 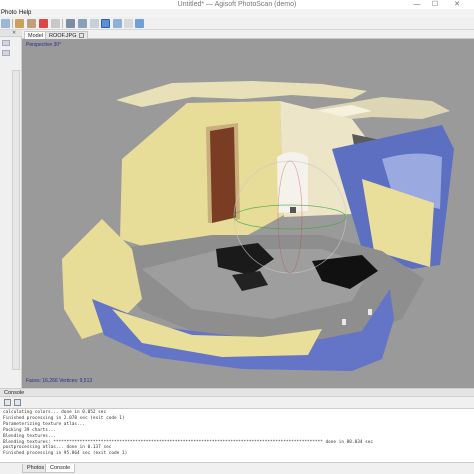 I want to click on shaded-model-icon, so click(x=94, y=23).